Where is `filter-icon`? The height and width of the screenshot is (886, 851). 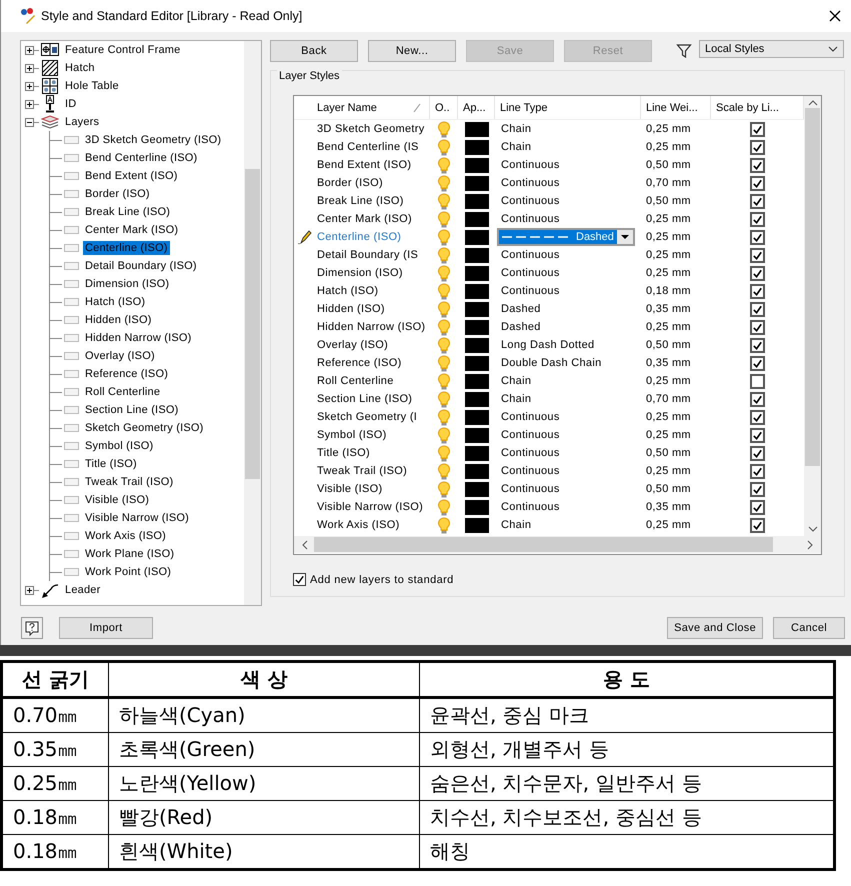
filter-icon is located at coordinates (684, 51).